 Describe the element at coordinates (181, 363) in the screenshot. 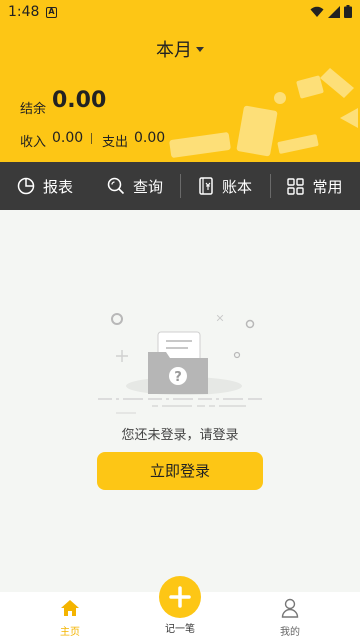

I see `empty-folder-illustration: ?` at that location.